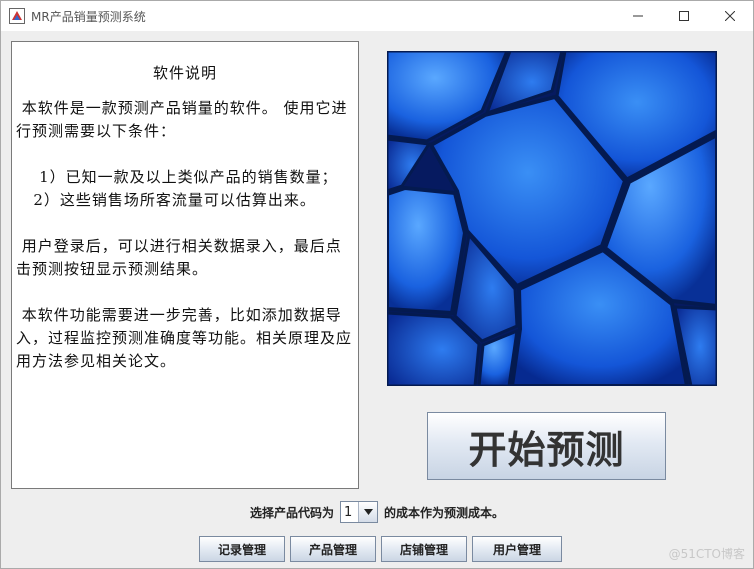 This screenshot has width=754, height=569. I want to click on watermark-text: @51CTO博客, so click(706, 554).